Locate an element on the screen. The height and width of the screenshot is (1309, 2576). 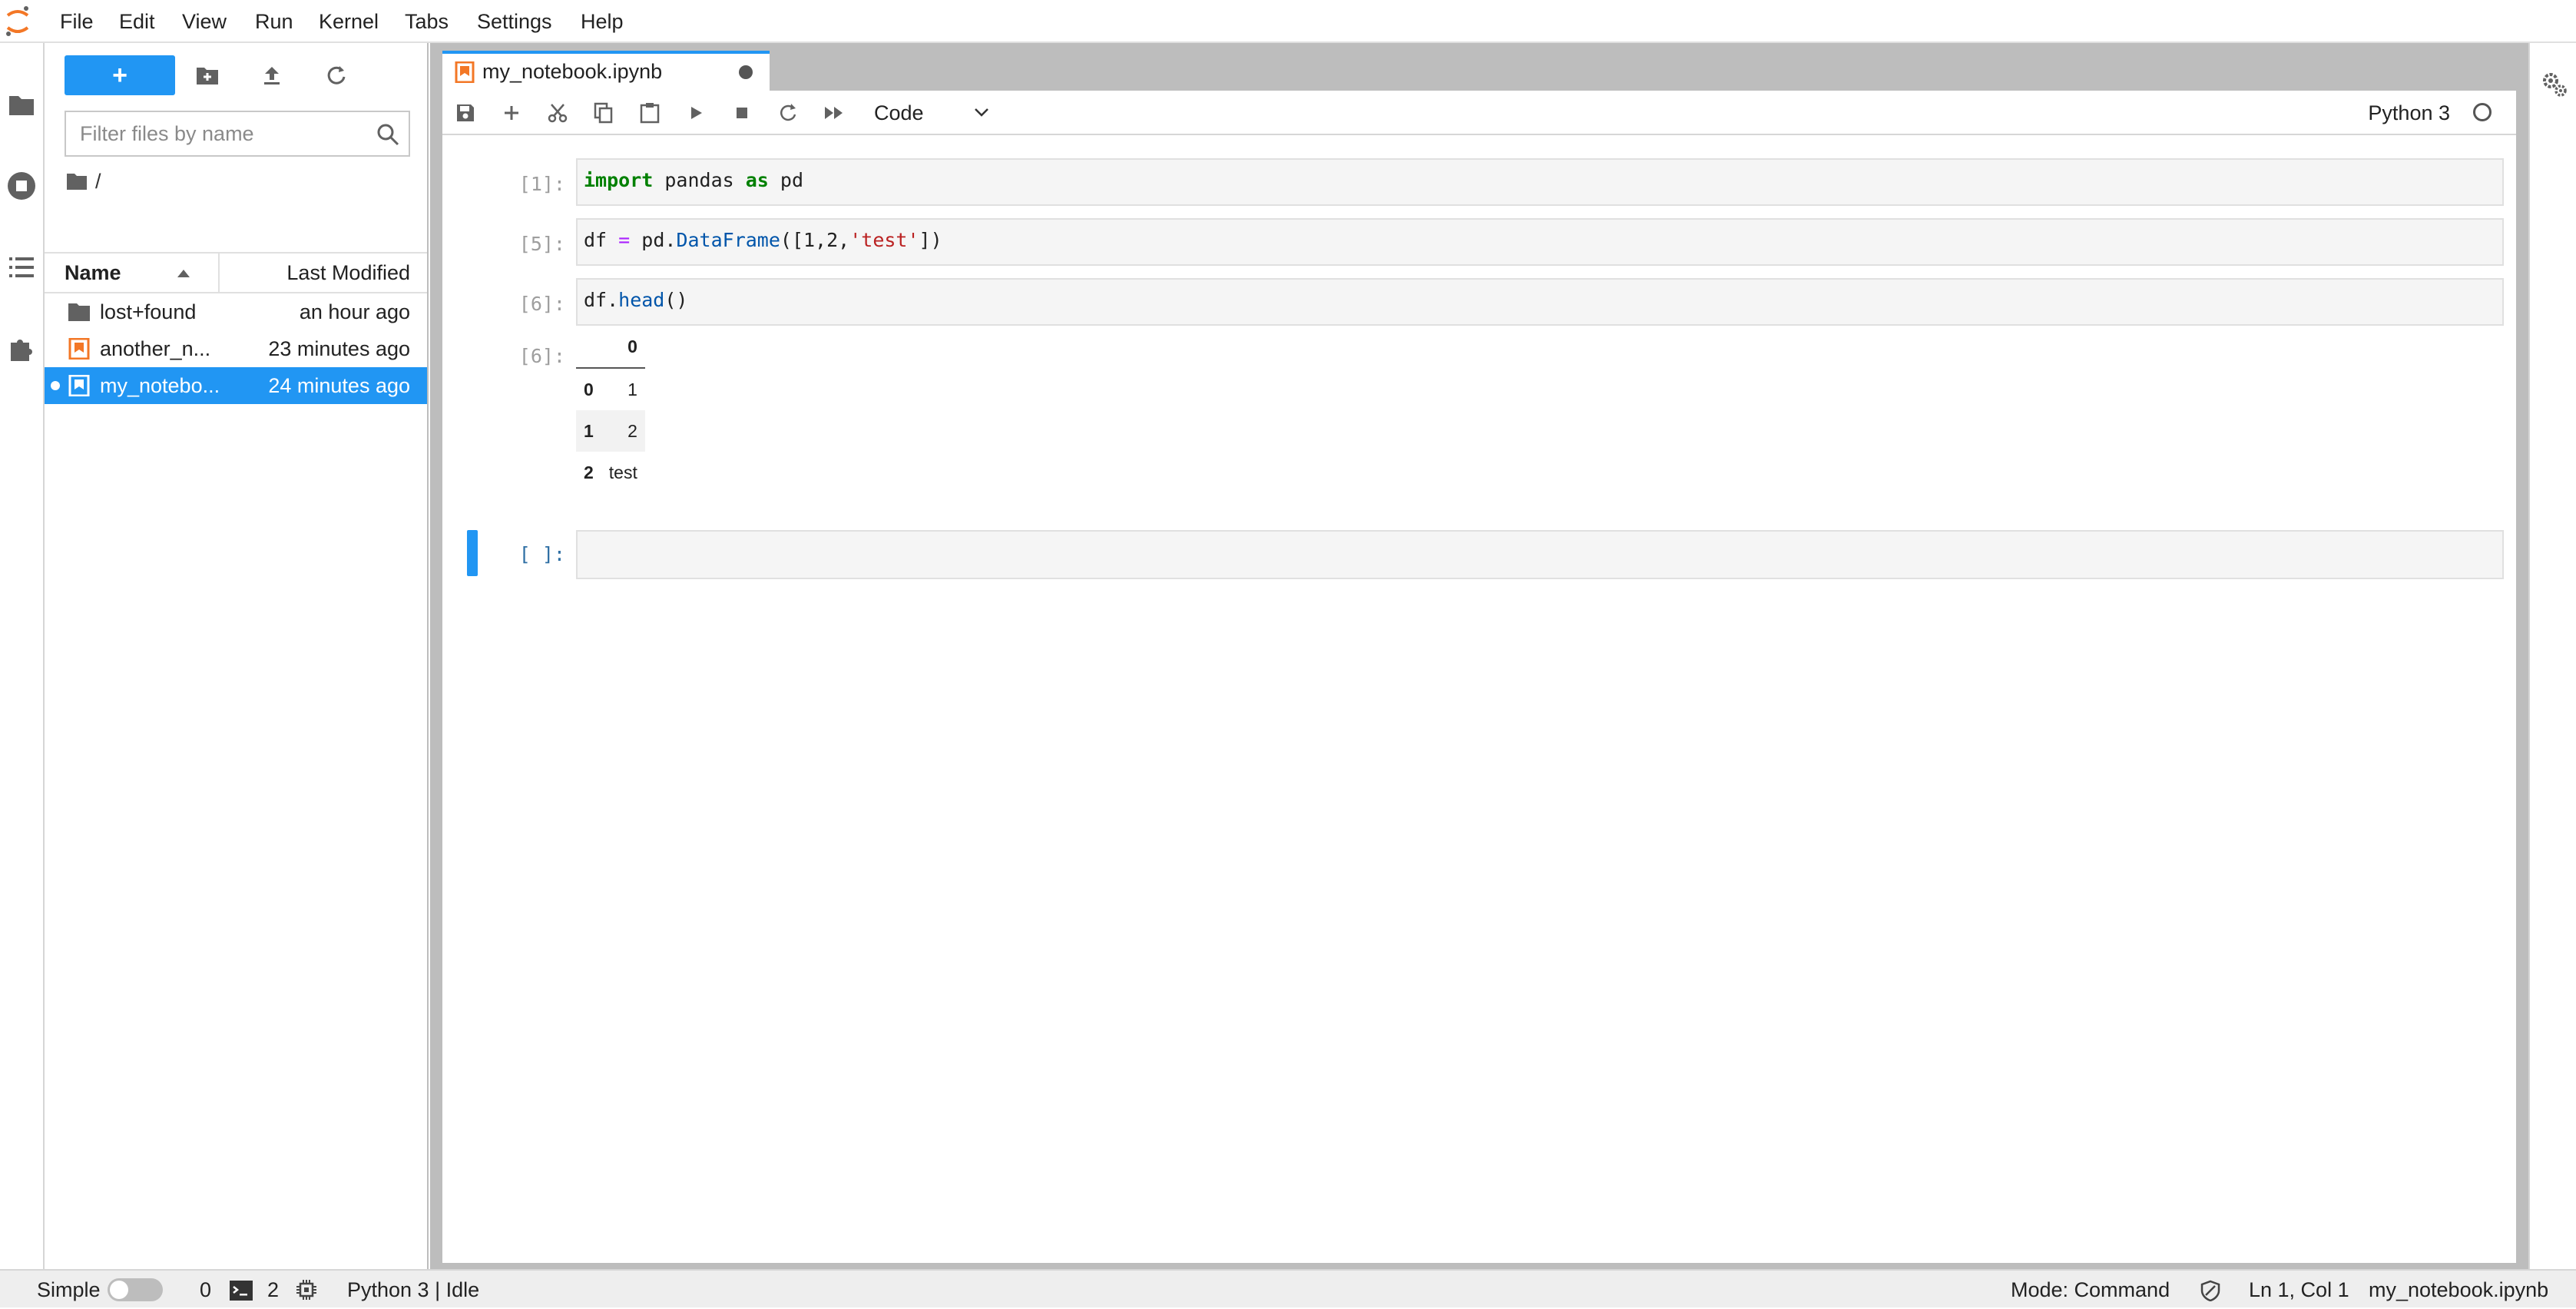
table-row-index: 0 is located at coordinates (589, 389).